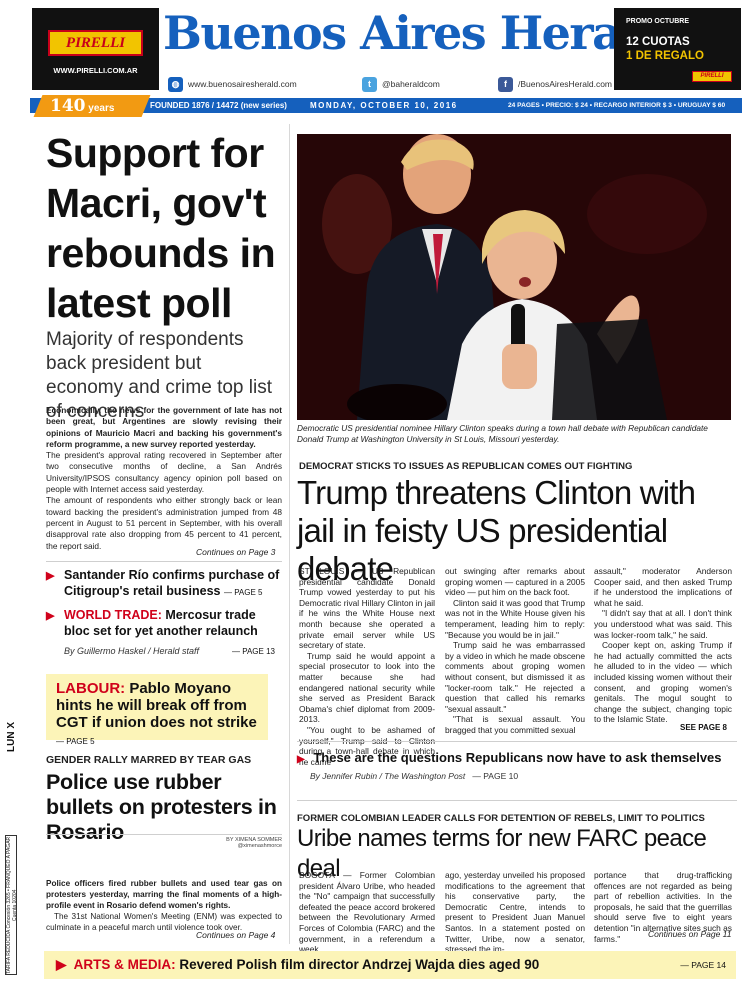  I want to click on promo-pirelli-logo: PIRELLI, so click(712, 76).